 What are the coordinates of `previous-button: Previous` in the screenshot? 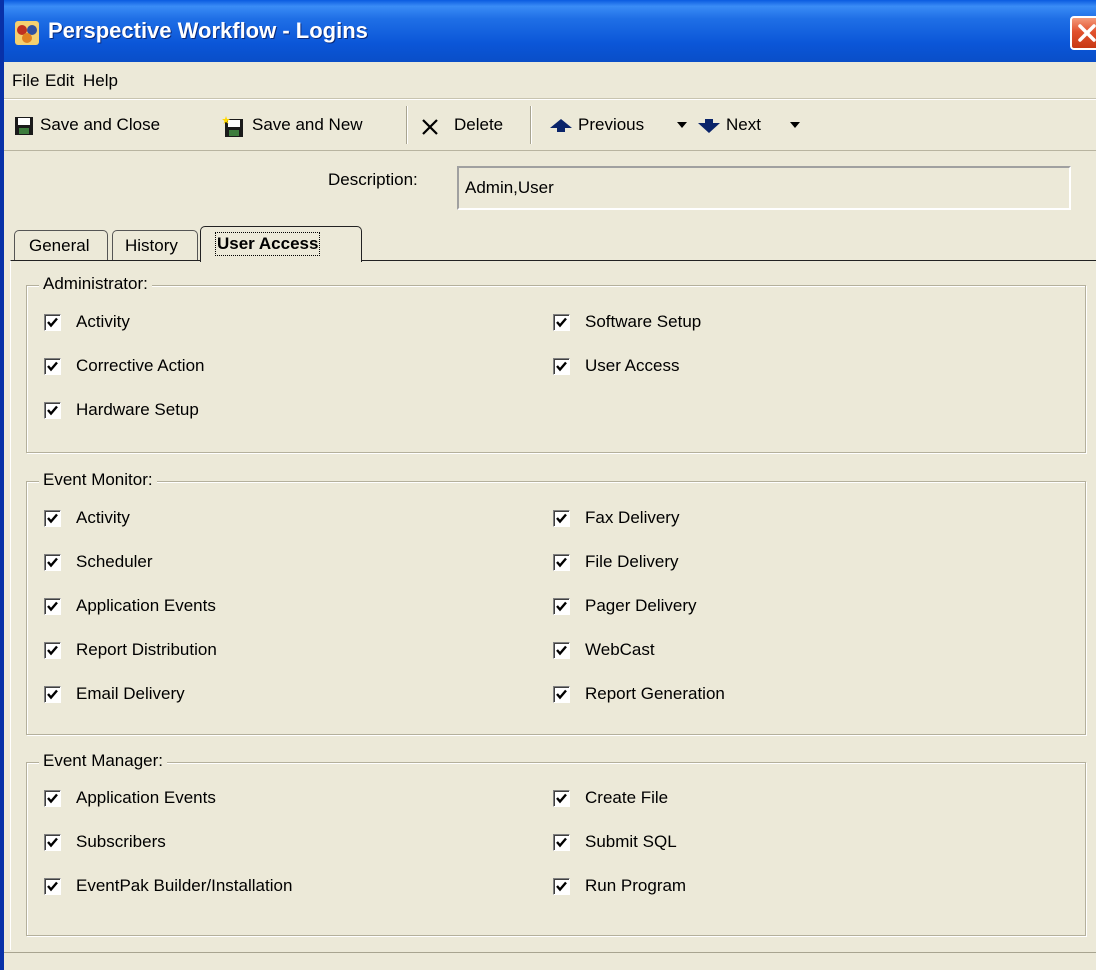 It's located at (611, 125).